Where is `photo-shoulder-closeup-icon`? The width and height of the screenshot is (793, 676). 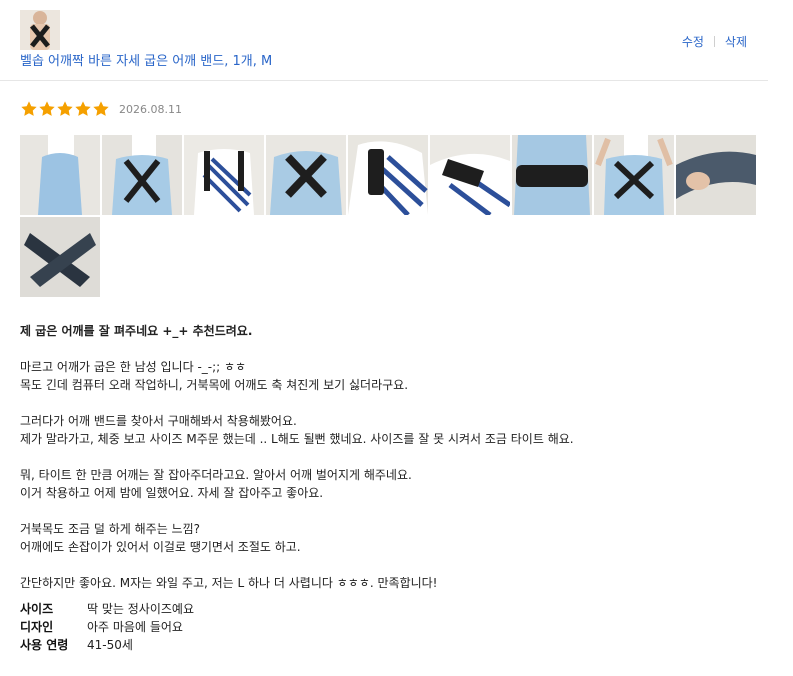 photo-shoulder-closeup-icon is located at coordinates (470, 175).